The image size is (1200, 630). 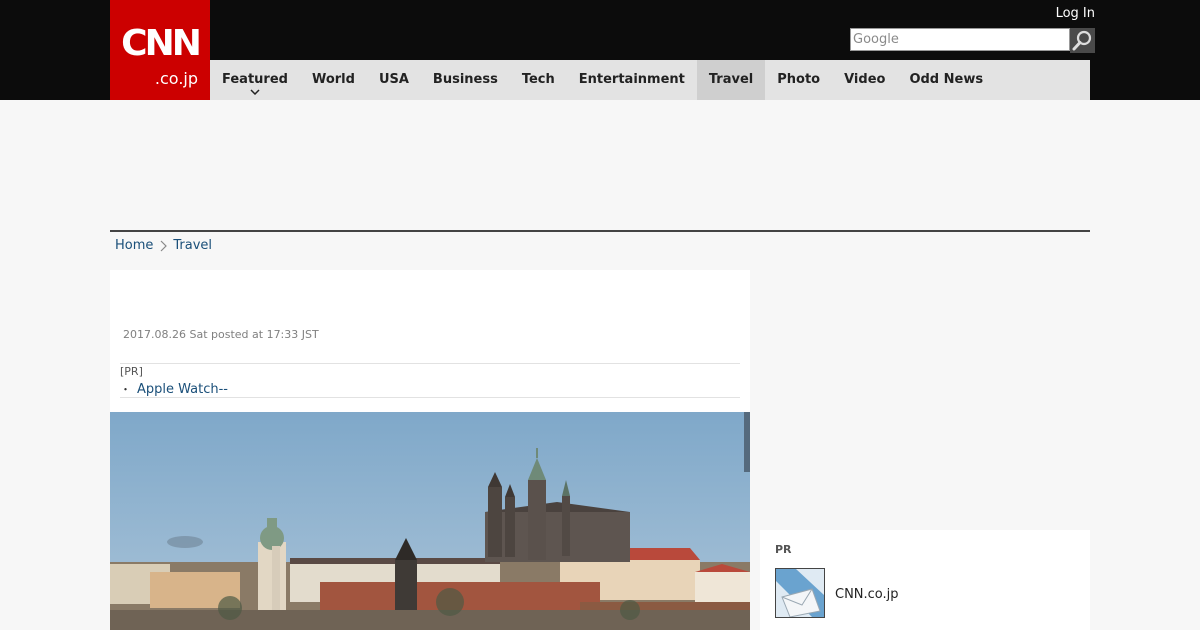 What do you see at coordinates (731, 80) in the screenshot?
I see `nav-item-travel: Travel` at bounding box center [731, 80].